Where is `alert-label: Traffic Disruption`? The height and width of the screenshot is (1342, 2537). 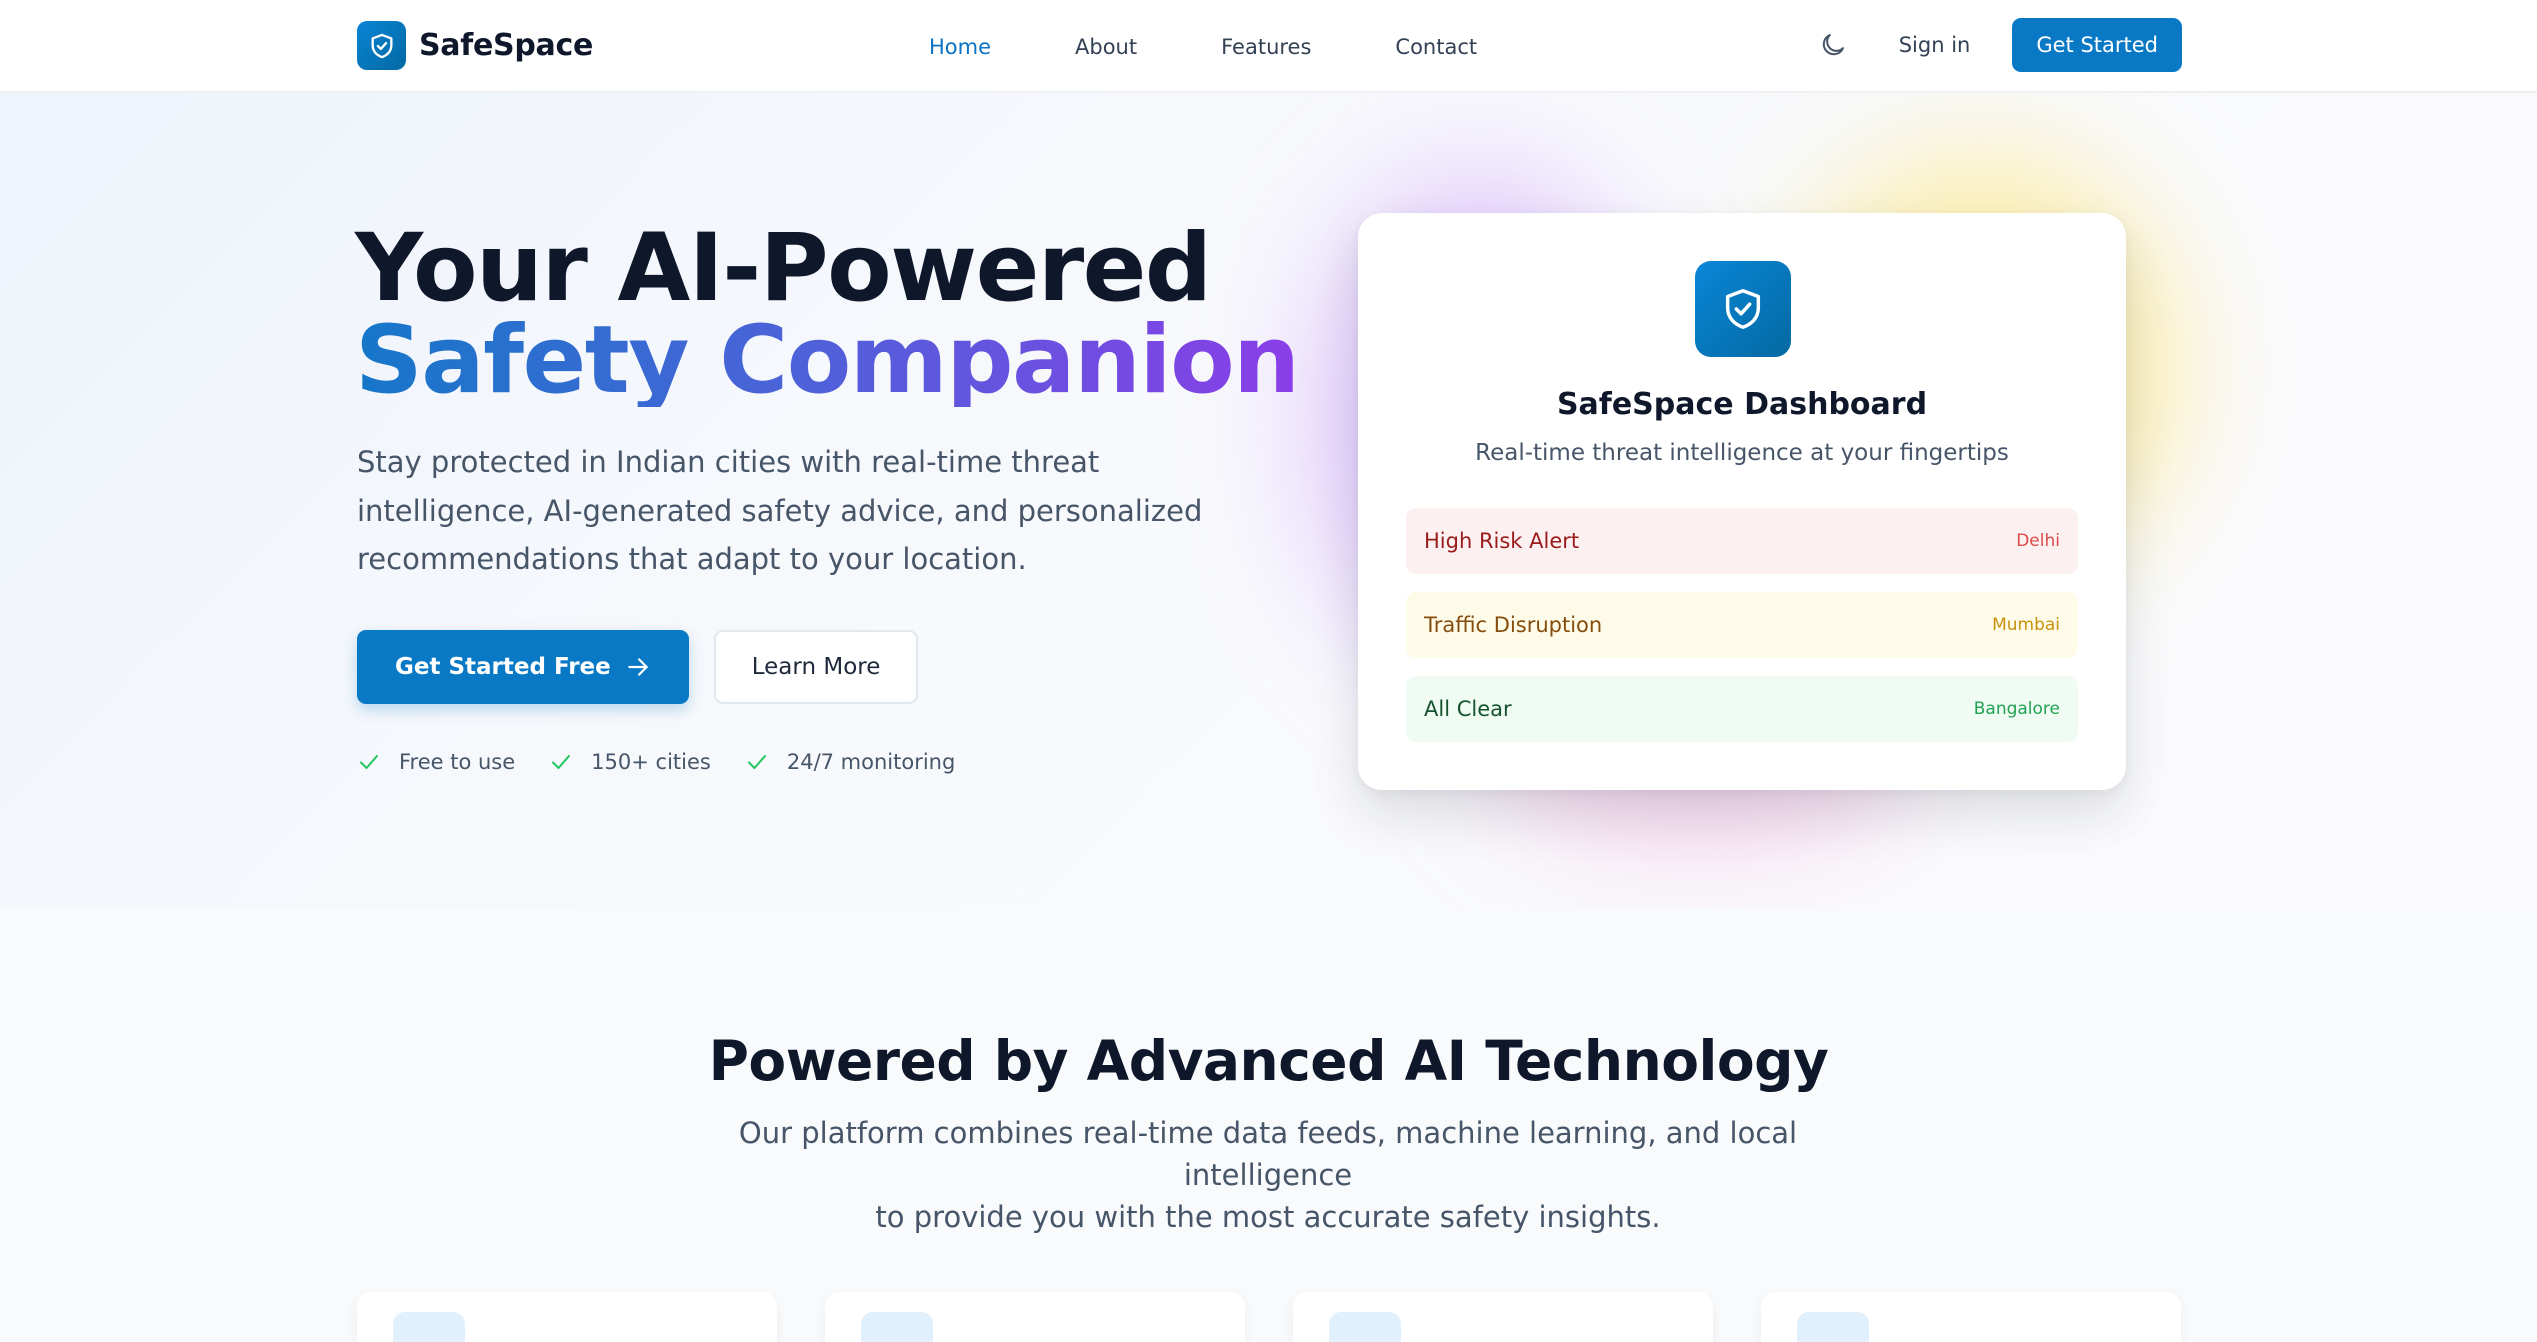
alert-label: Traffic Disruption is located at coordinates (1513, 625).